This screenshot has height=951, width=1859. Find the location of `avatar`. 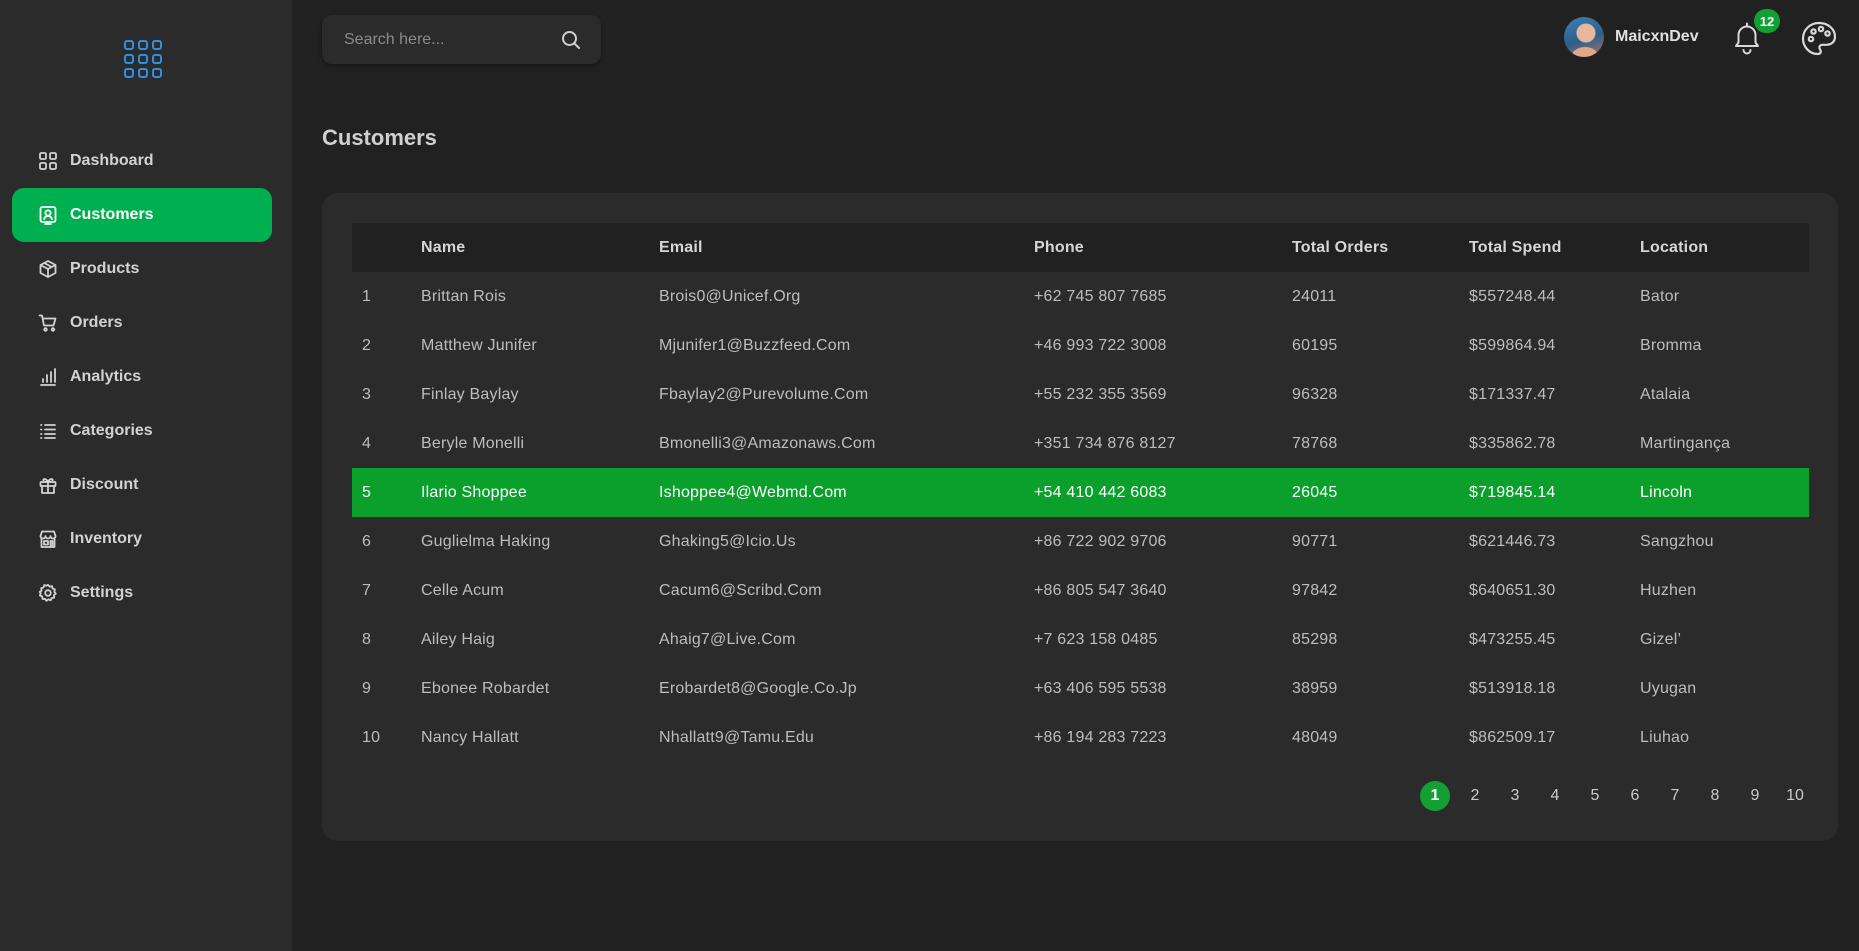

avatar is located at coordinates (1584, 37).